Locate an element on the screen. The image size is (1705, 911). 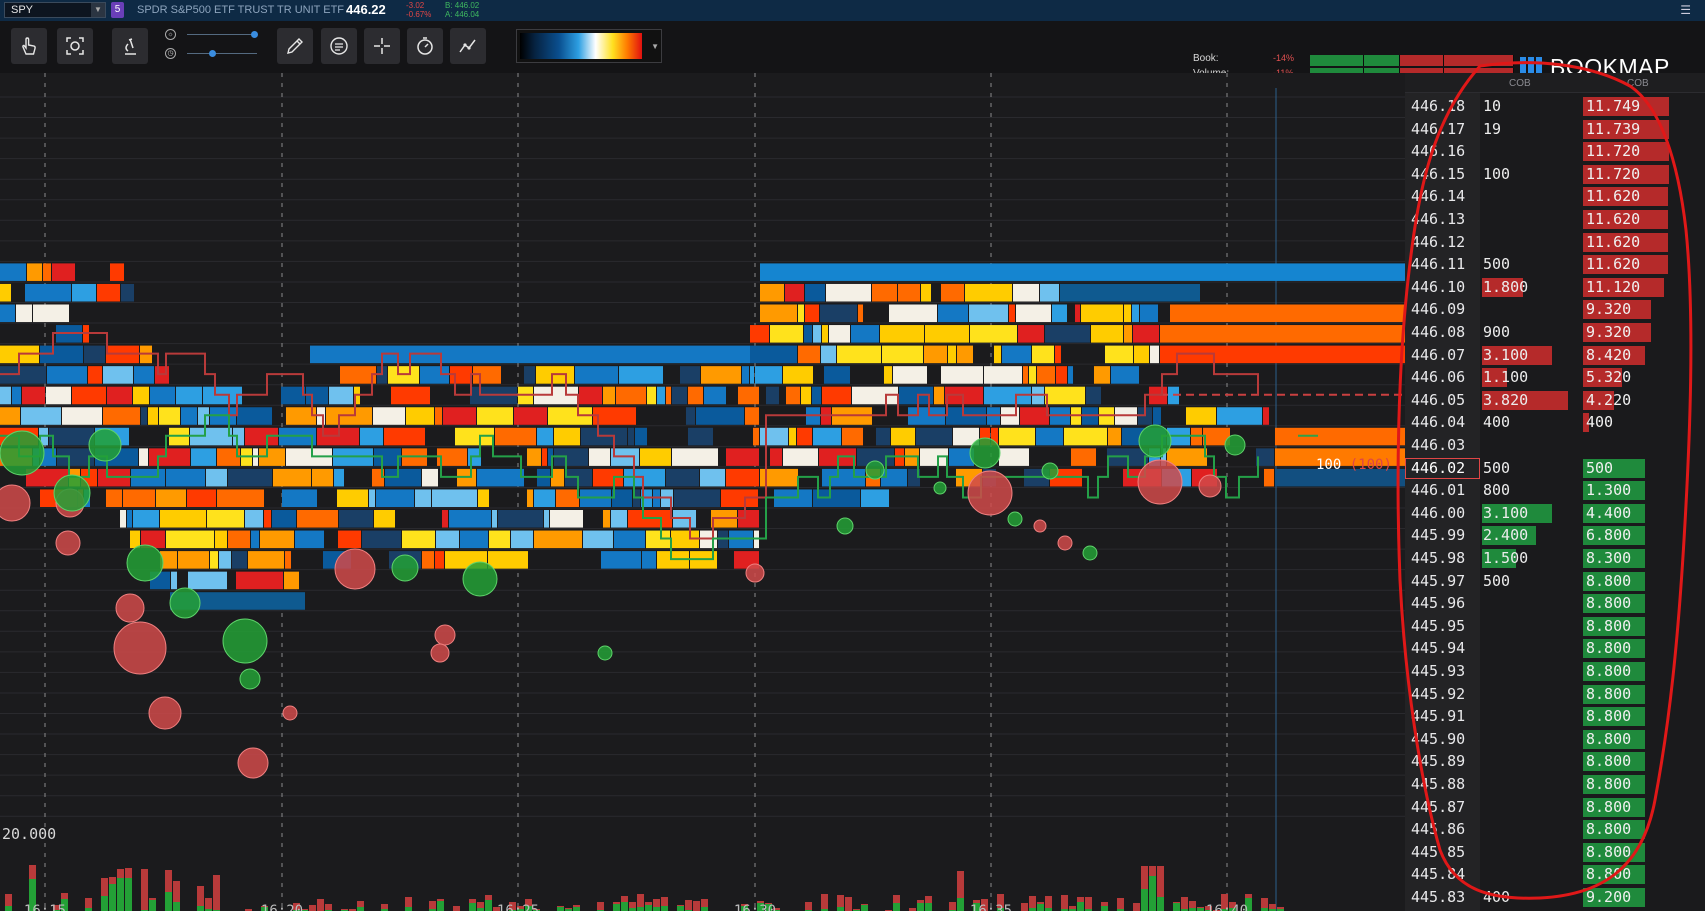
palette-gradient is located at coordinates (581, 46).